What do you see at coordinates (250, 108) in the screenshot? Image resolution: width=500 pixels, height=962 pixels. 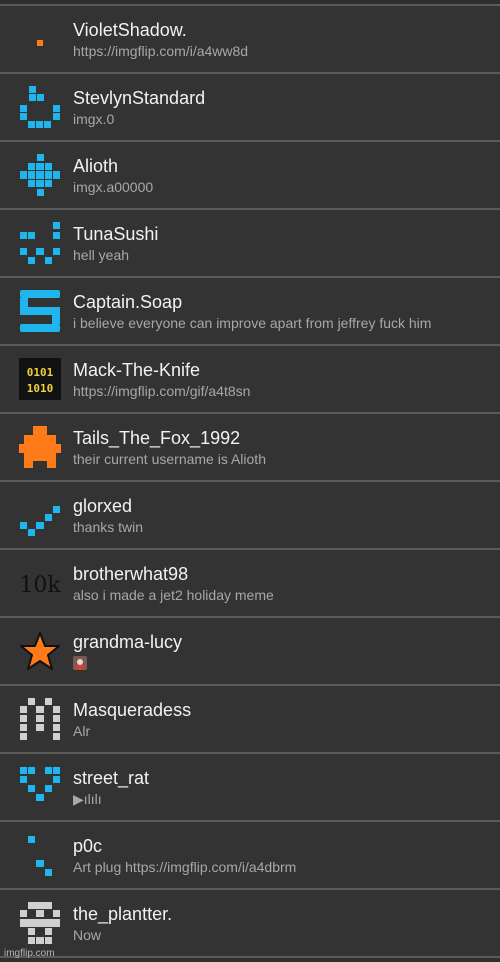 I see `list-item: StevlynStandard imgx.0` at bounding box center [250, 108].